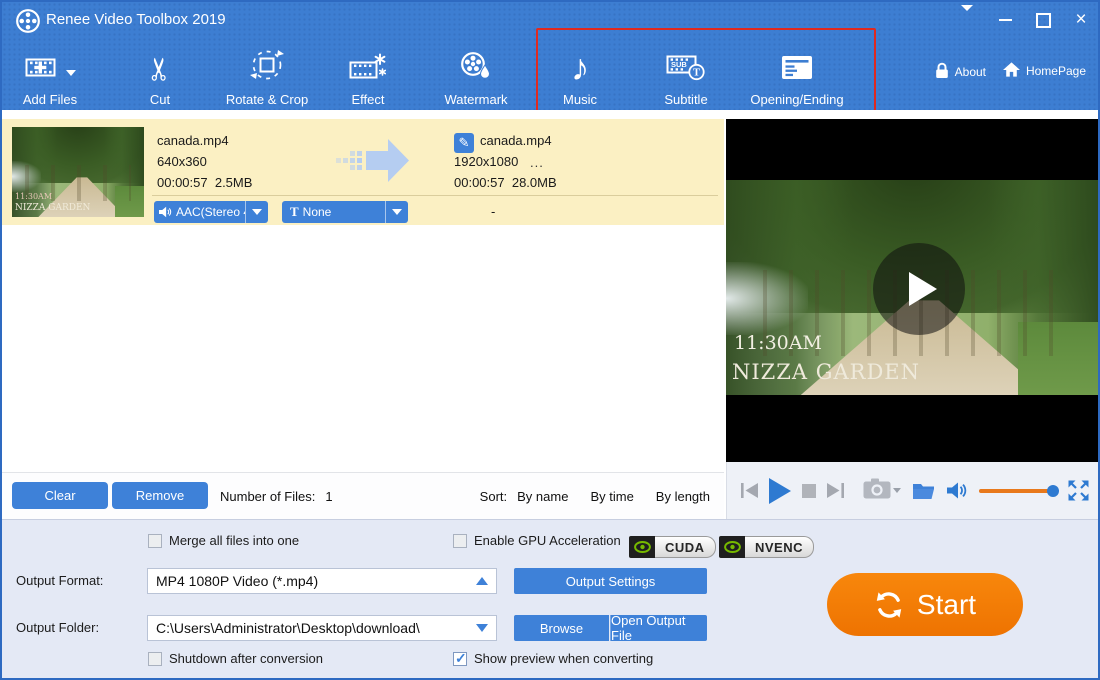 Image resolution: width=1100 pixels, height=680 pixels. Describe the element at coordinates (476, 68) in the screenshot. I see `watermark-icon` at that location.